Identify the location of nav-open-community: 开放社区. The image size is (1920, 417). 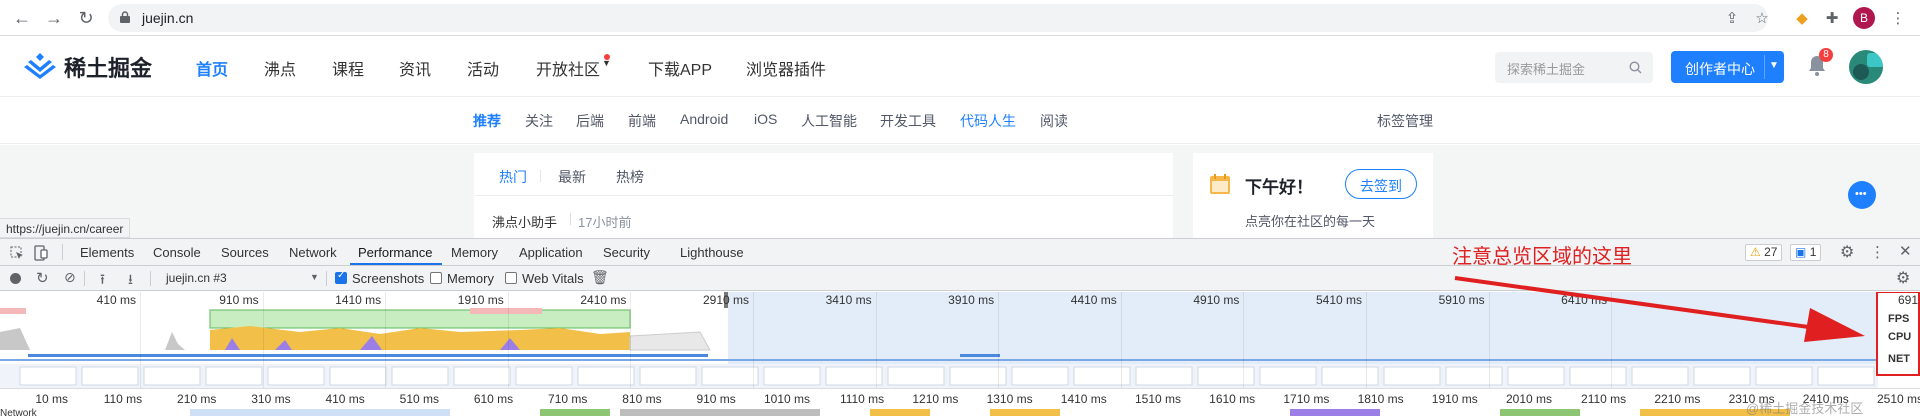
(568, 68).